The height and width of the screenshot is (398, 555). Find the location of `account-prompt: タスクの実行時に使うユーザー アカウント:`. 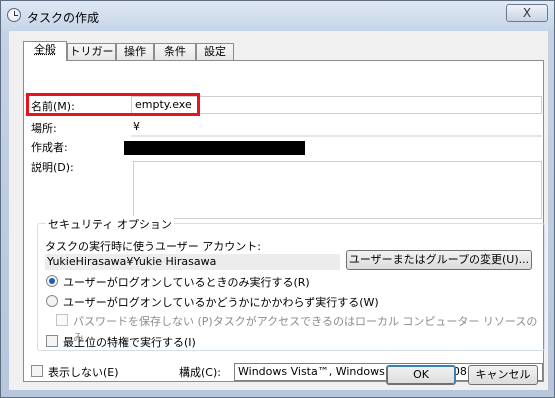

account-prompt: タスクの実行時に使うユーザー アカウント: is located at coordinates (153, 246).